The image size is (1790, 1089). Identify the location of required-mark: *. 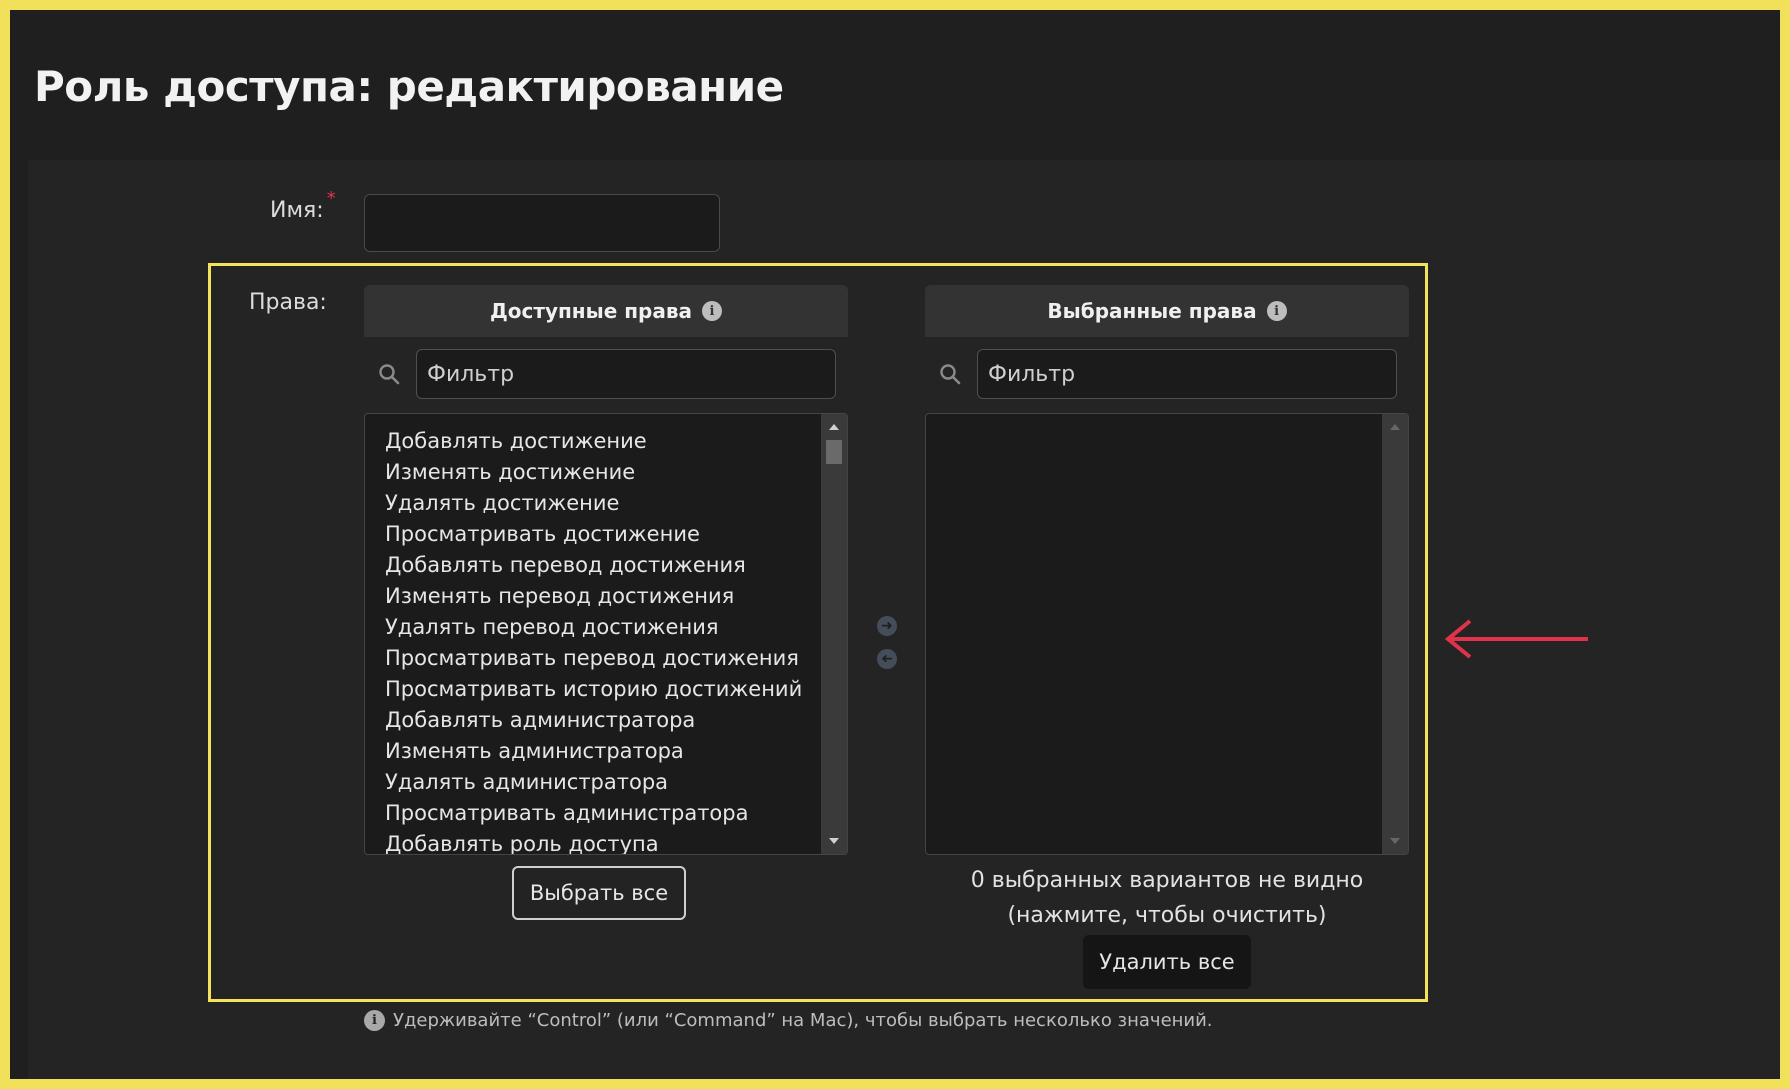
(331, 198).